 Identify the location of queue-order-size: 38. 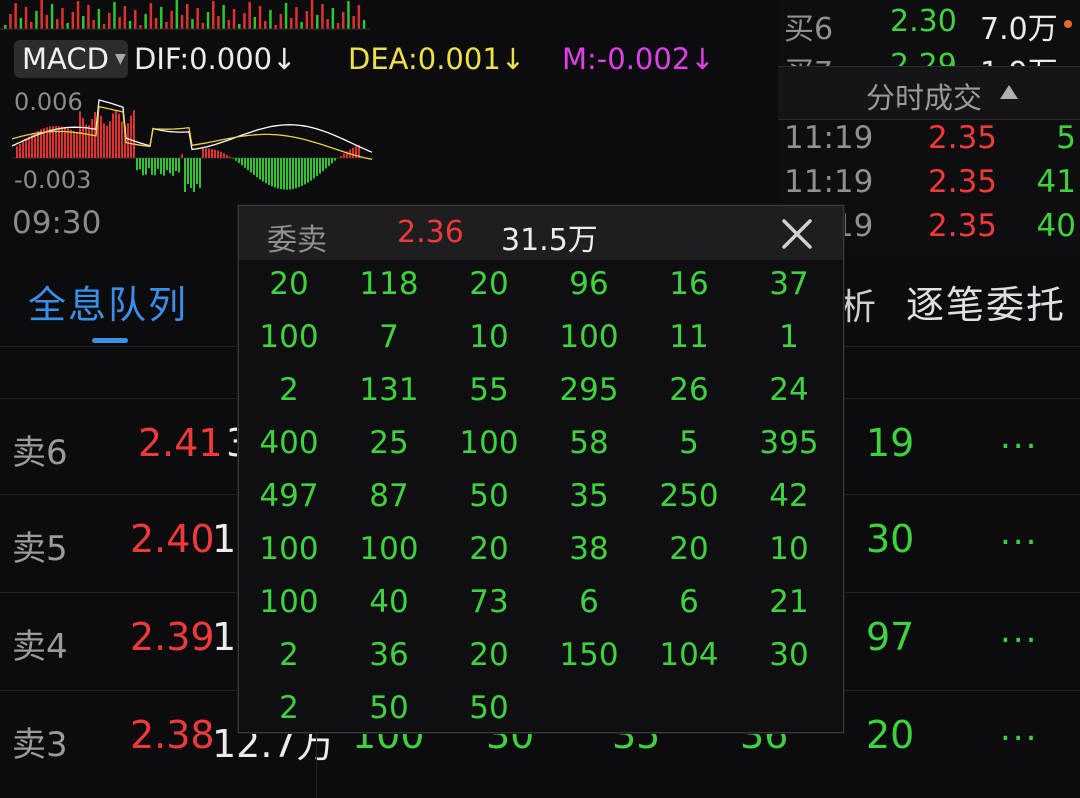
(589, 549).